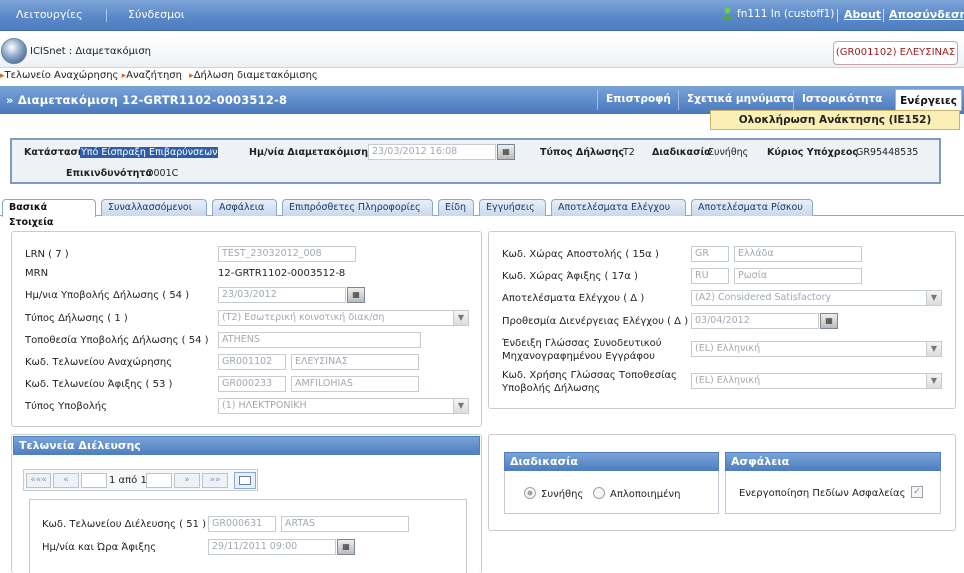  Describe the element at coordinates (573, 298) in the screenshot. I see `control-results-label: Αποτελέσματα Ελέγχου ( Δ )` at that location.